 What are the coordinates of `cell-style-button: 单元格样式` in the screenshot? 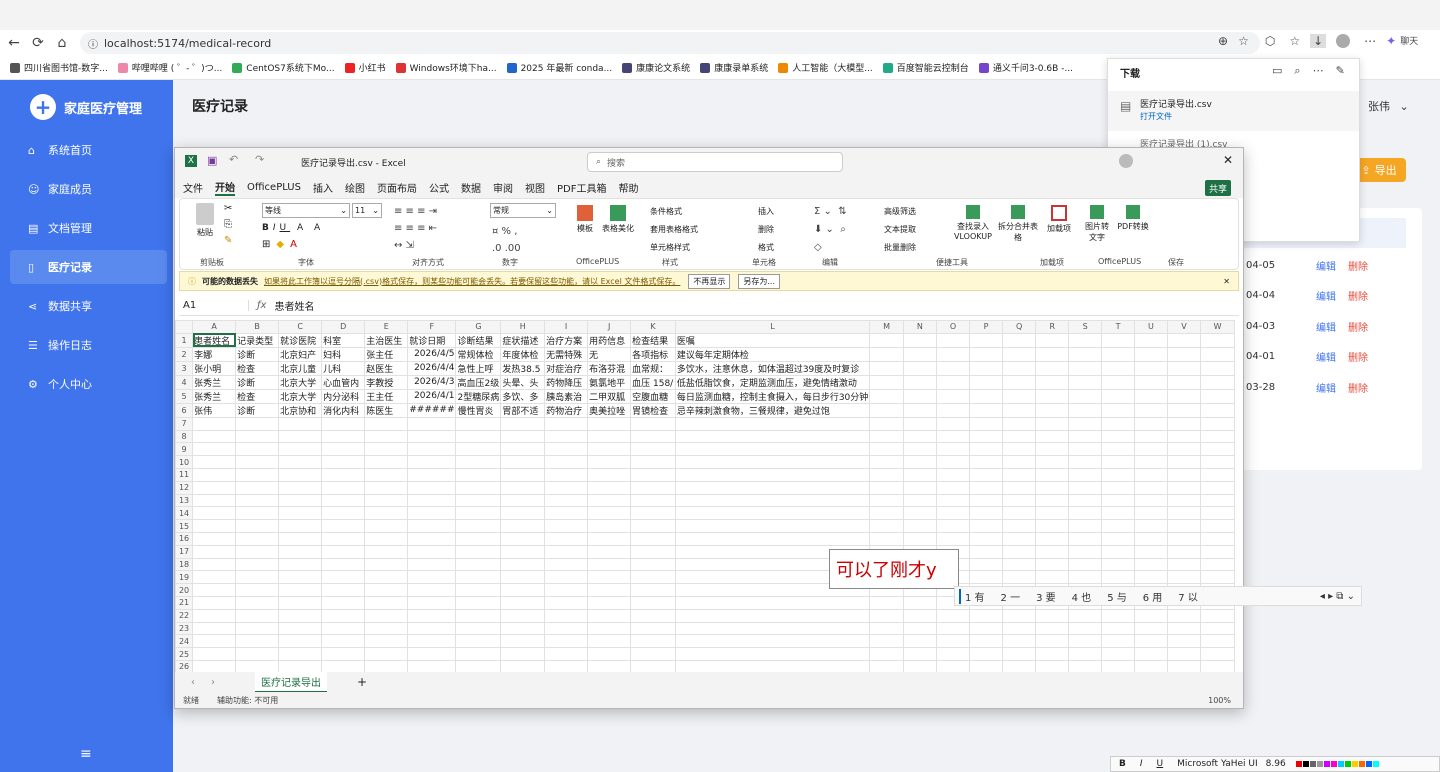 It's located at (674, 248).